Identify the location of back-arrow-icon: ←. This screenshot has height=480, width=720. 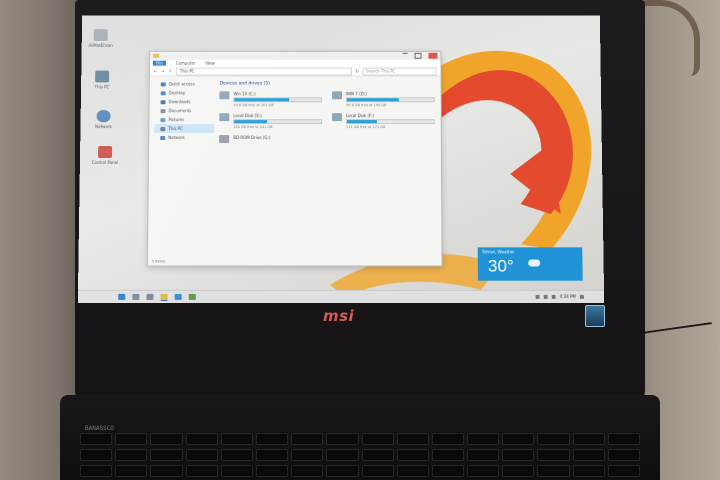
(155, 71).